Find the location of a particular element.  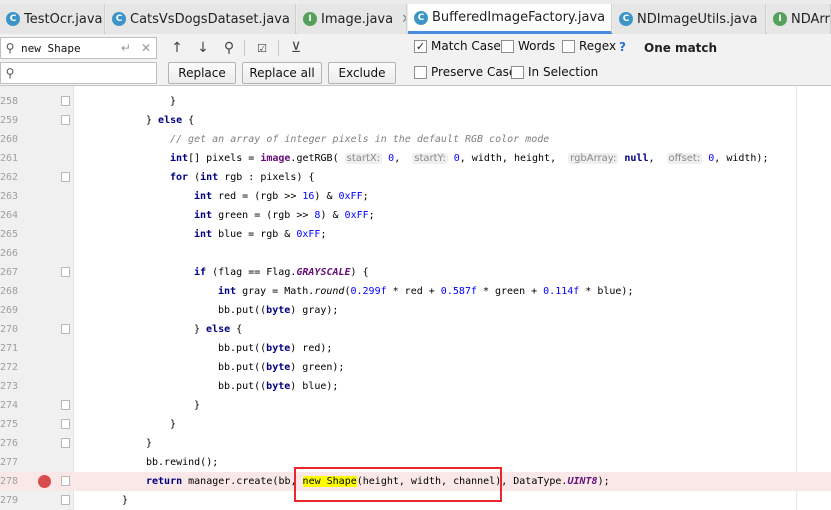

interface-icon: I is located at coordinates (780, 19).